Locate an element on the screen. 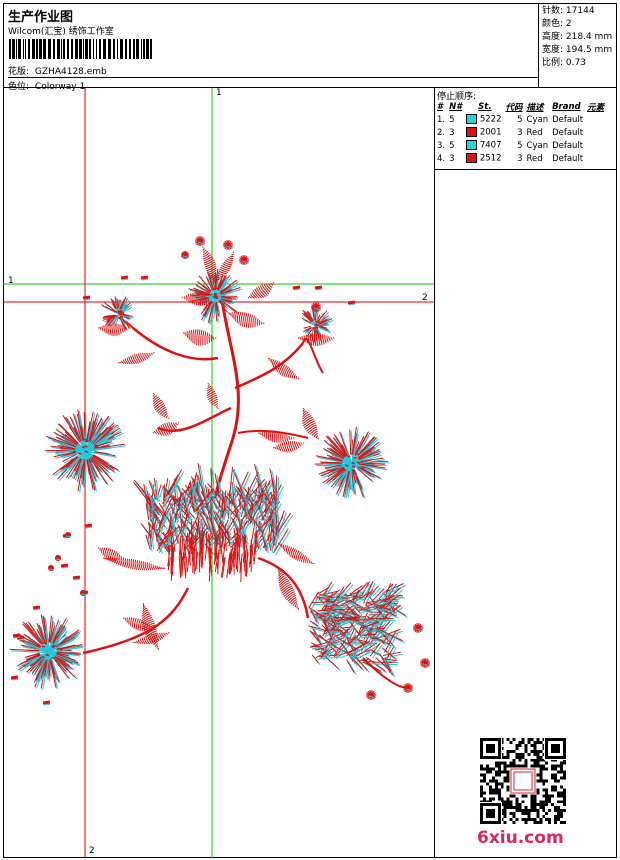  col-description: 描述 is located at coordinates (535, 107).